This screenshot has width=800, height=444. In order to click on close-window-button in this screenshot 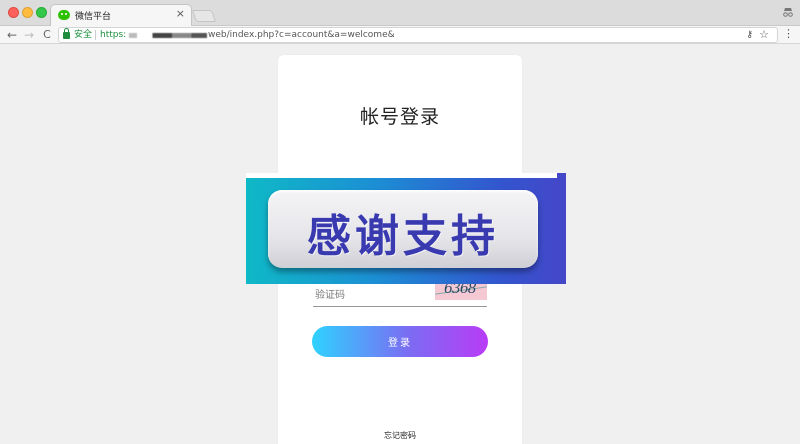, I will do `click(13, 12)`.